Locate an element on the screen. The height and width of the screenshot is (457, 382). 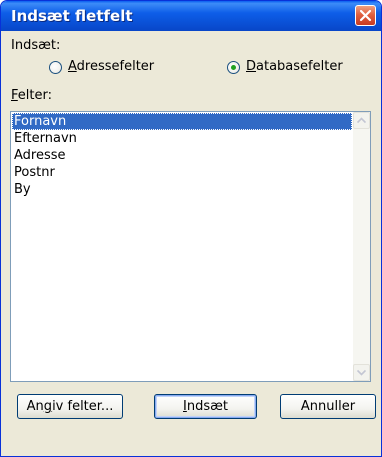
insert-group-label: Indsæt: is located at coordinates (36, 45).